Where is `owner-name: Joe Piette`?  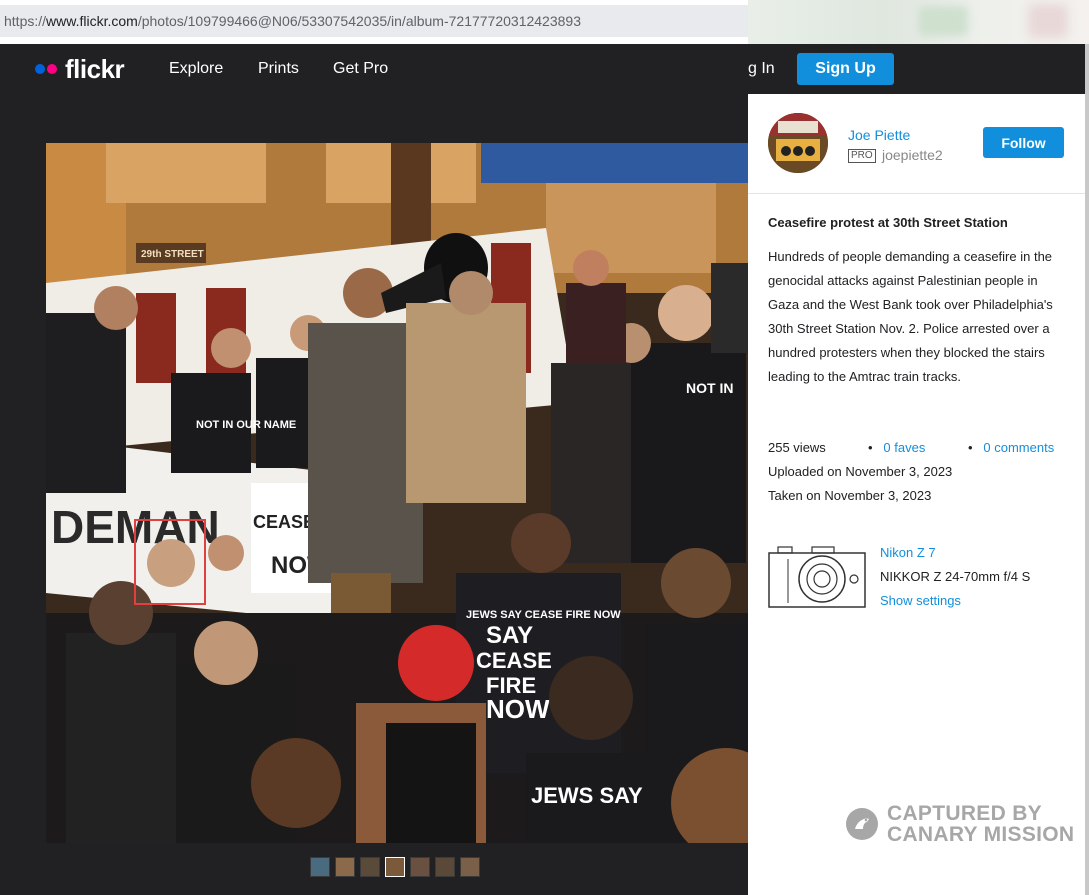 owner-name: Joe Piette is located at coordinates (879, 135).